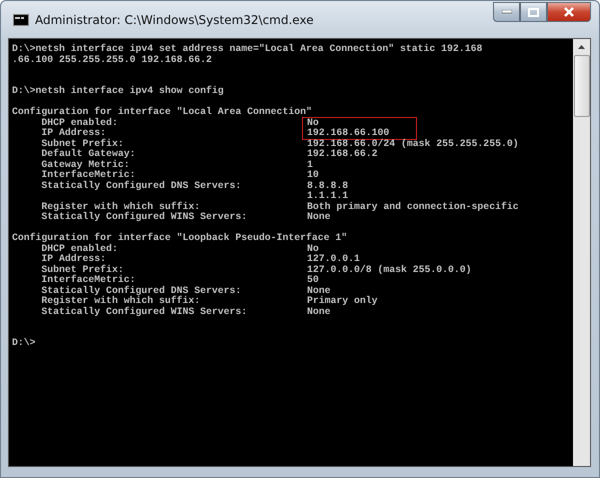 The image size is (600, 478). What do you see at coordinates (312, 174) in the screenshot?
I see `setting-value: 10` at bounding box center [312, 174].